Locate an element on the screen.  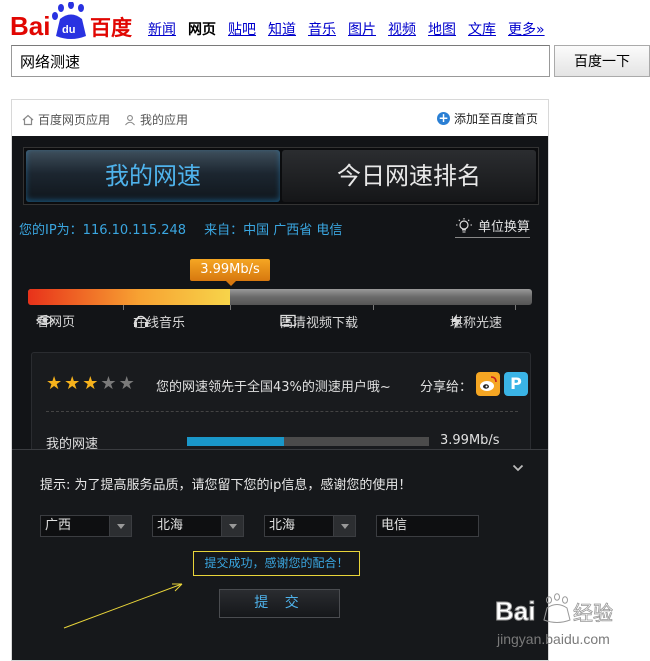
success-message: 提交成功，感谢您的配合！ is located at coordinates (276, 563).